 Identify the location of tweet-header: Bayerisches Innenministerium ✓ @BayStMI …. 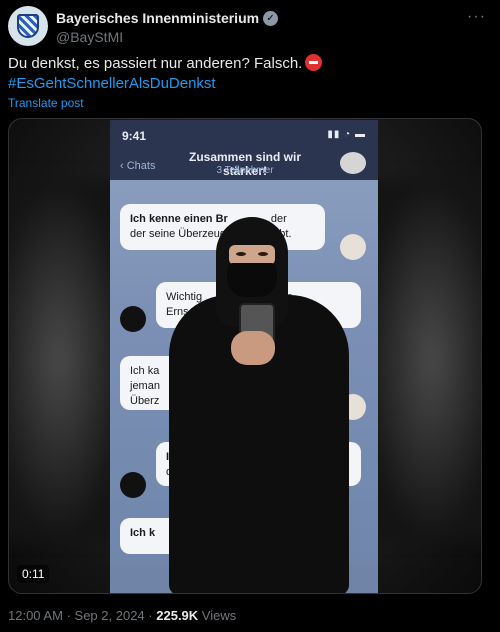
(250, 26).